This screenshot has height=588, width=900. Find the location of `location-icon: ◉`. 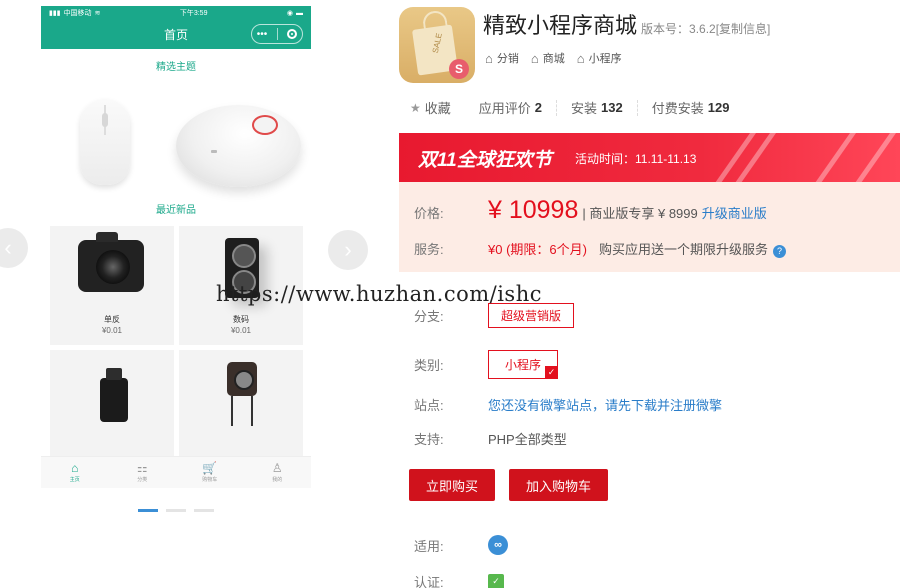

location-icon: ◉ is located at coordinates (289, 13).